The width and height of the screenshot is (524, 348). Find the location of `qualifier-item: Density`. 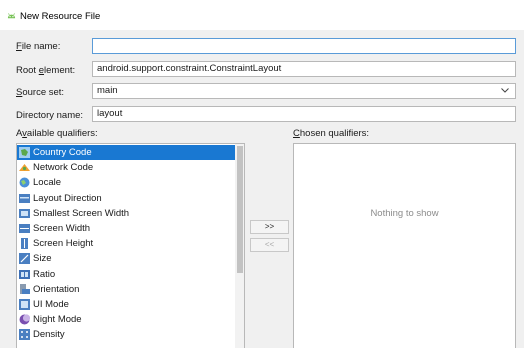

qualifier-item: Density is located at coordinates (126, 334).